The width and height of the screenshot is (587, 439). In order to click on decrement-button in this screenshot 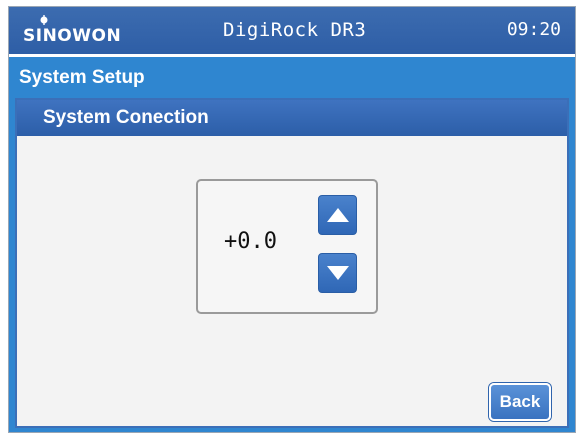, I will do `click(337, 273)`.